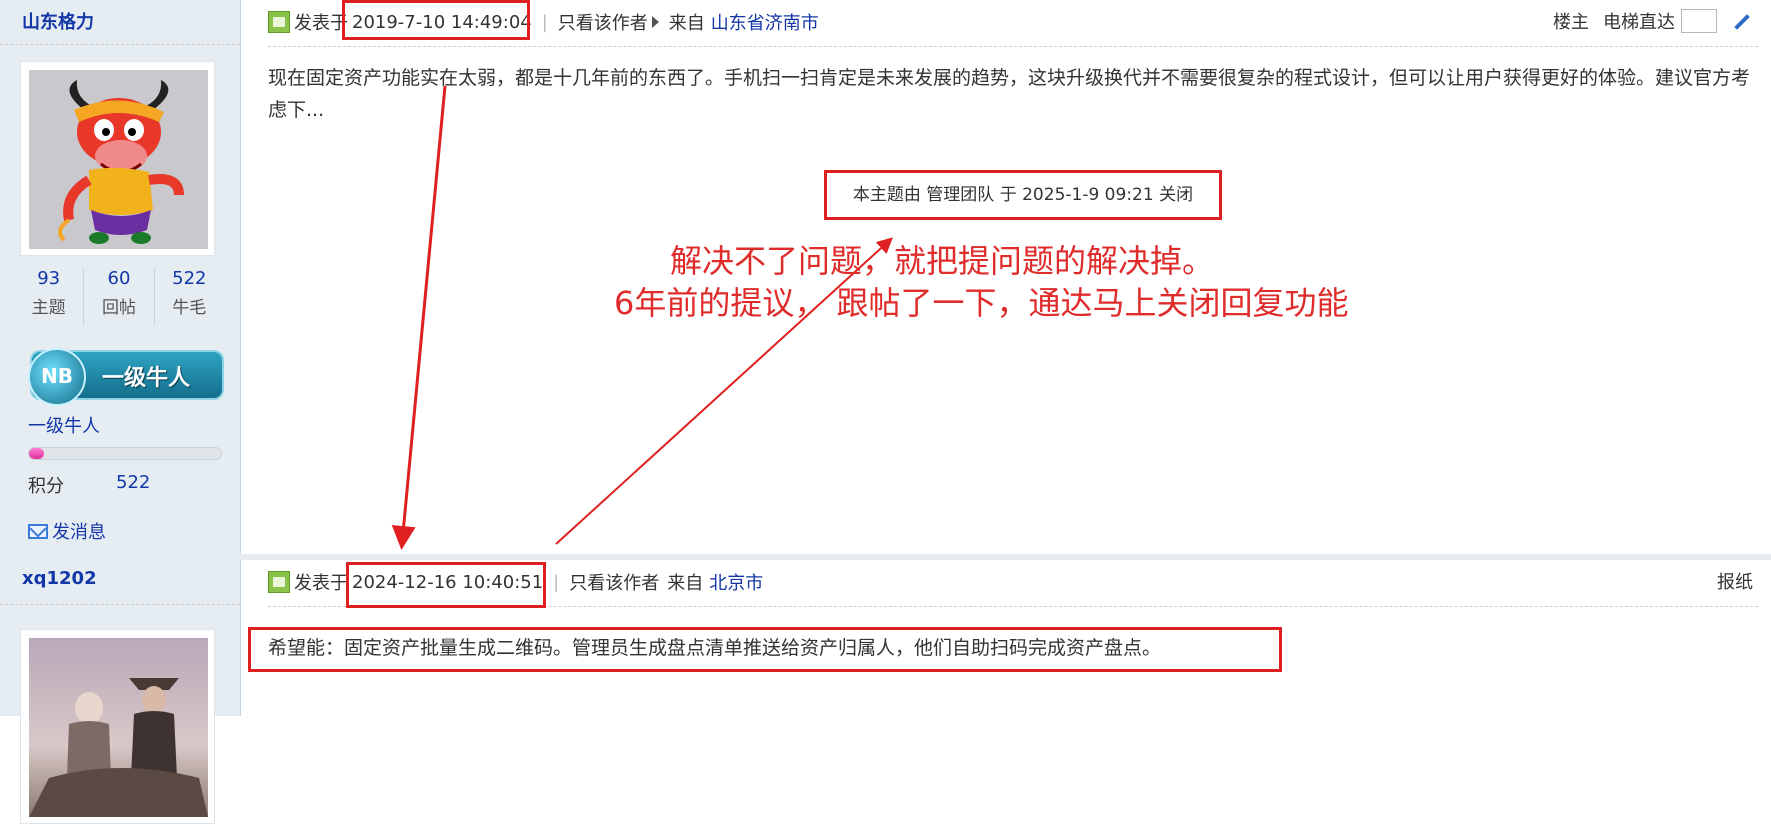 The width and height of the screenshot is (1771, 824). Describe the element at coordinates (436, 20) in the screenshot. I see `highlight-box-post1-time` at that location.